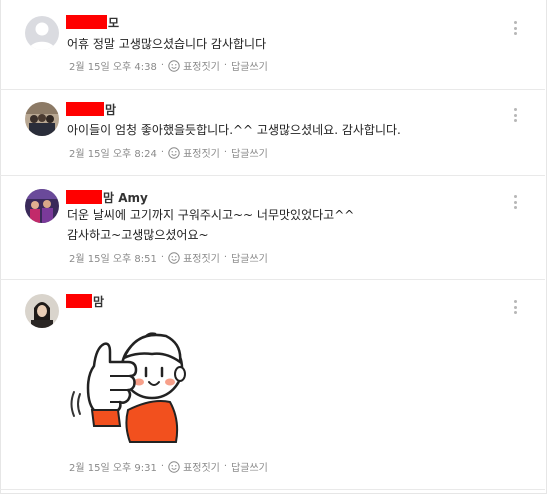 This screenshot has width=547, height=495. Describe the element at coordinates (113, 67) in the screenshot. I see `comment-date: 2월 15일 오후 4:38` at that location.